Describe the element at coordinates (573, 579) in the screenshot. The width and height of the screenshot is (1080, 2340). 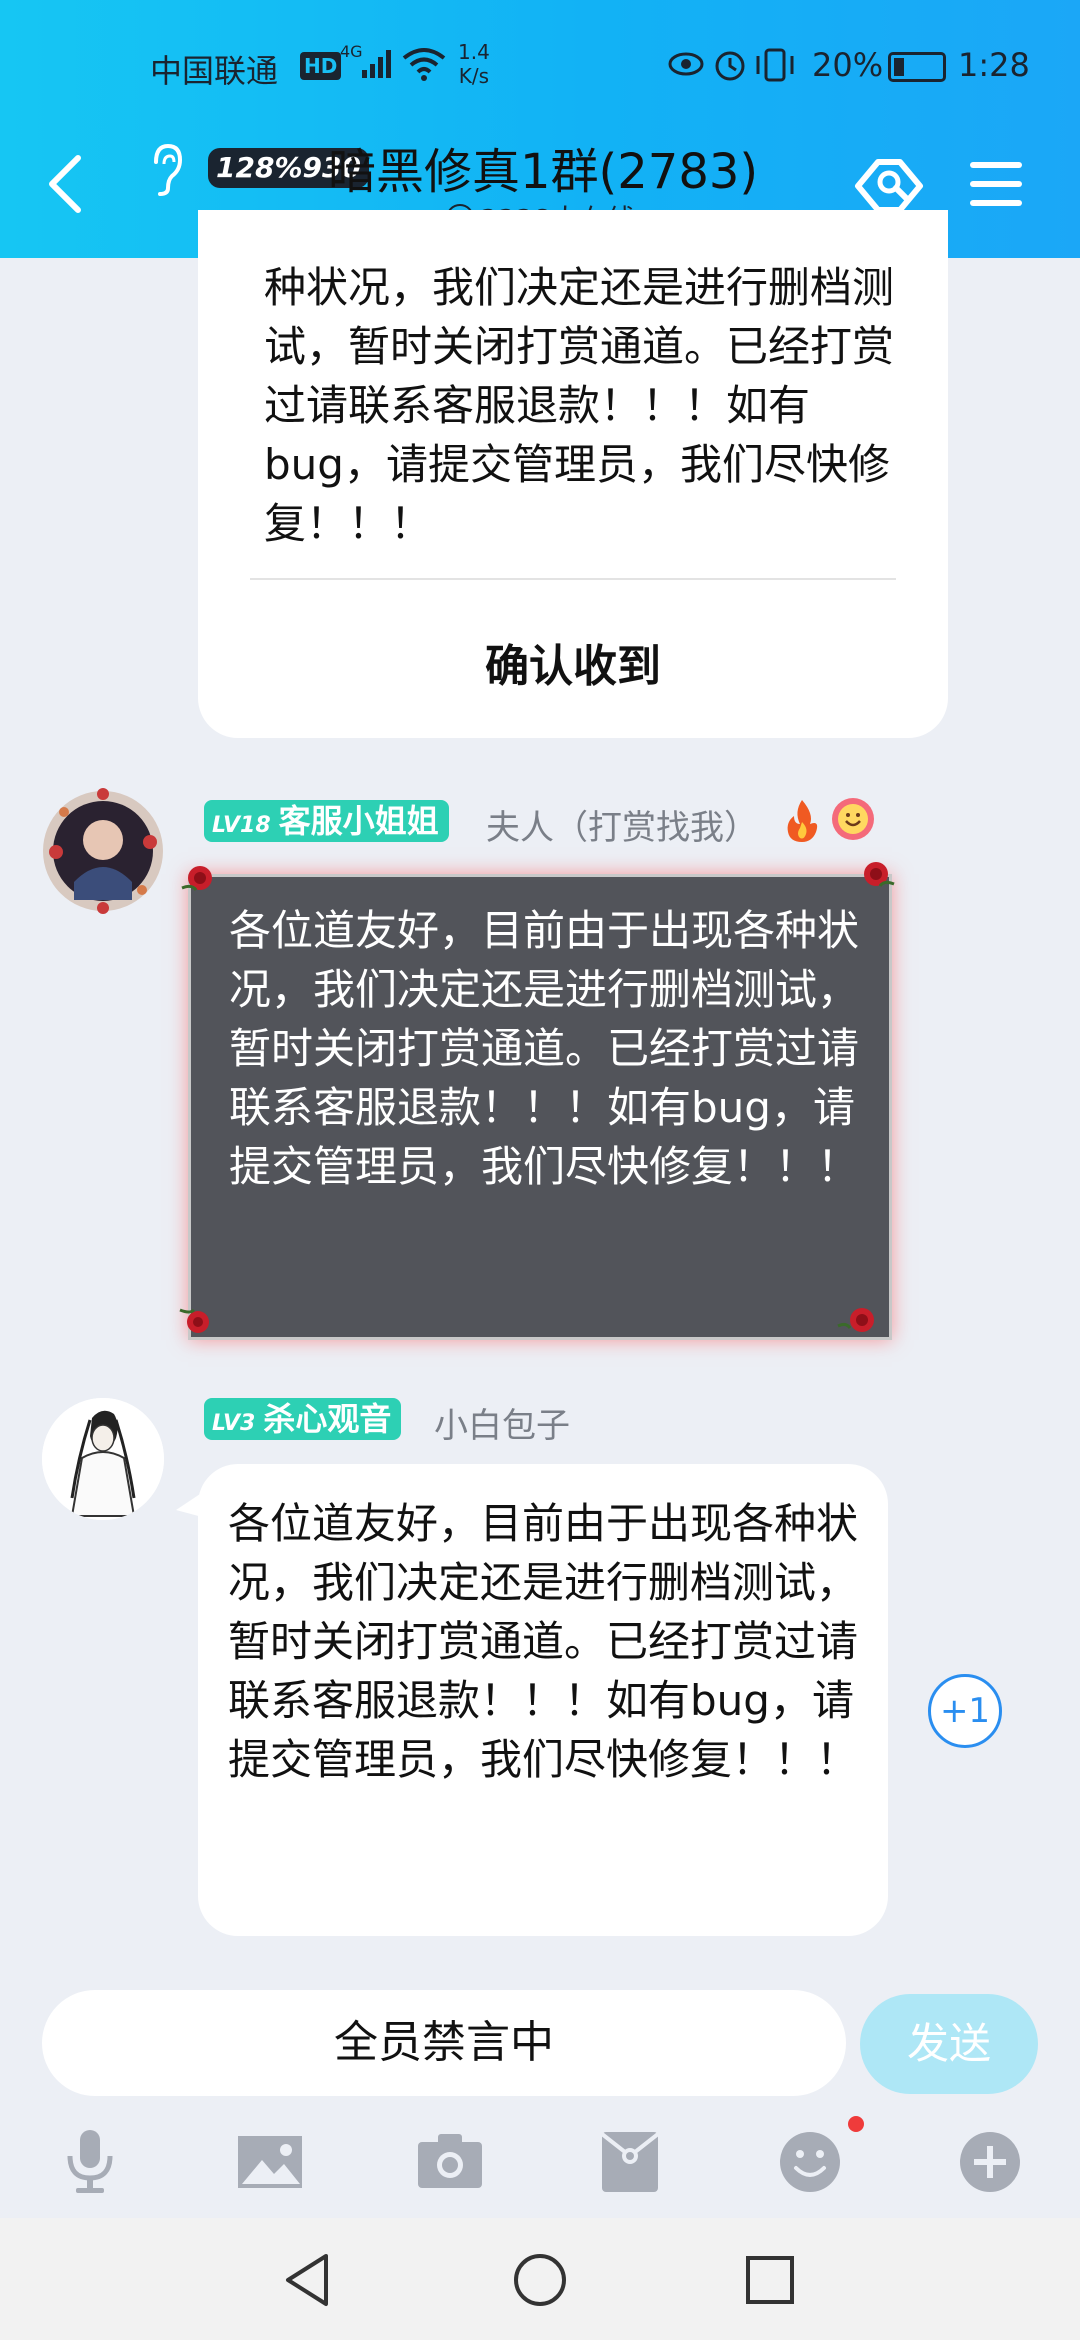
I see `card-divider` at that location.